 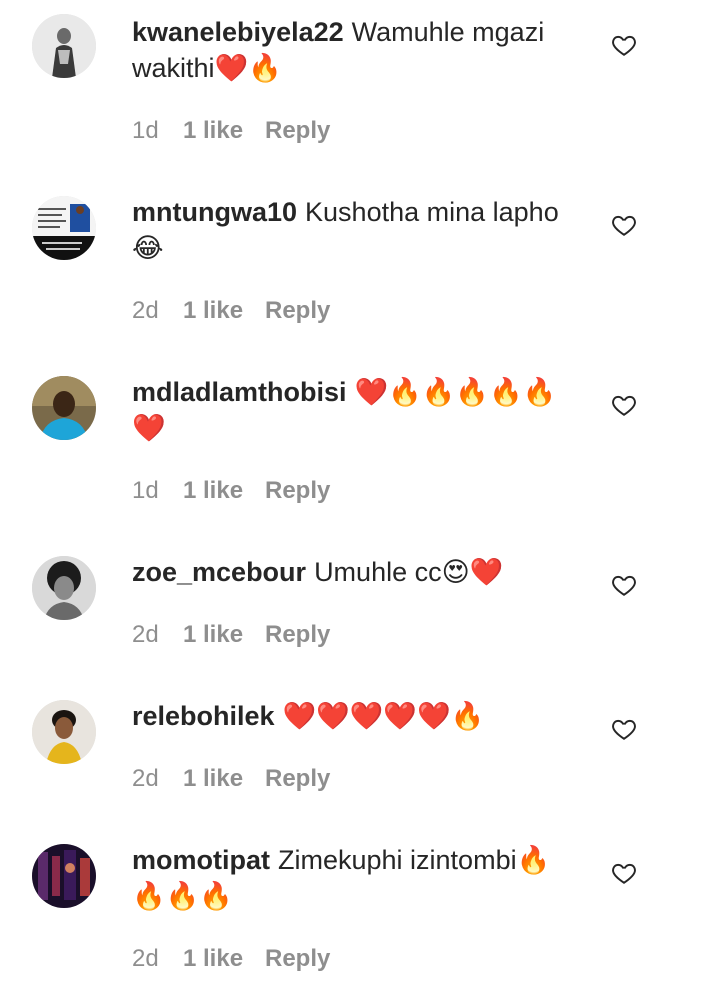 What do you see at coordinates (238, 32) in the screenshot?
I see `comment-username: kwanelebiyela22` at bounding box center [238, 32].